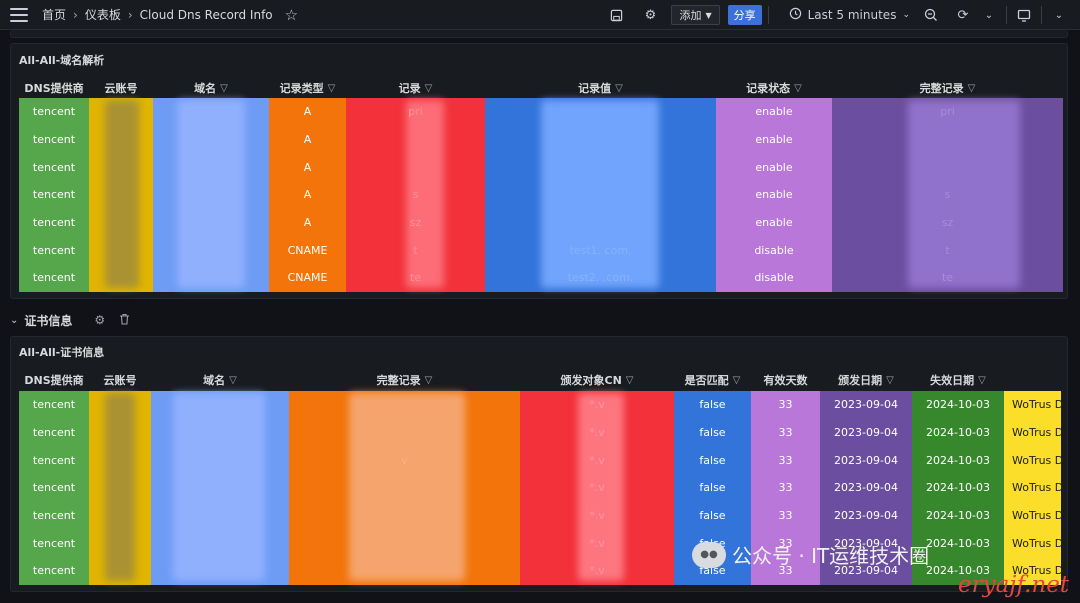  Describe the element at coordinates (712, 380) in the screenshot. I see `column-header: 是否匹配 ▽` at that location.